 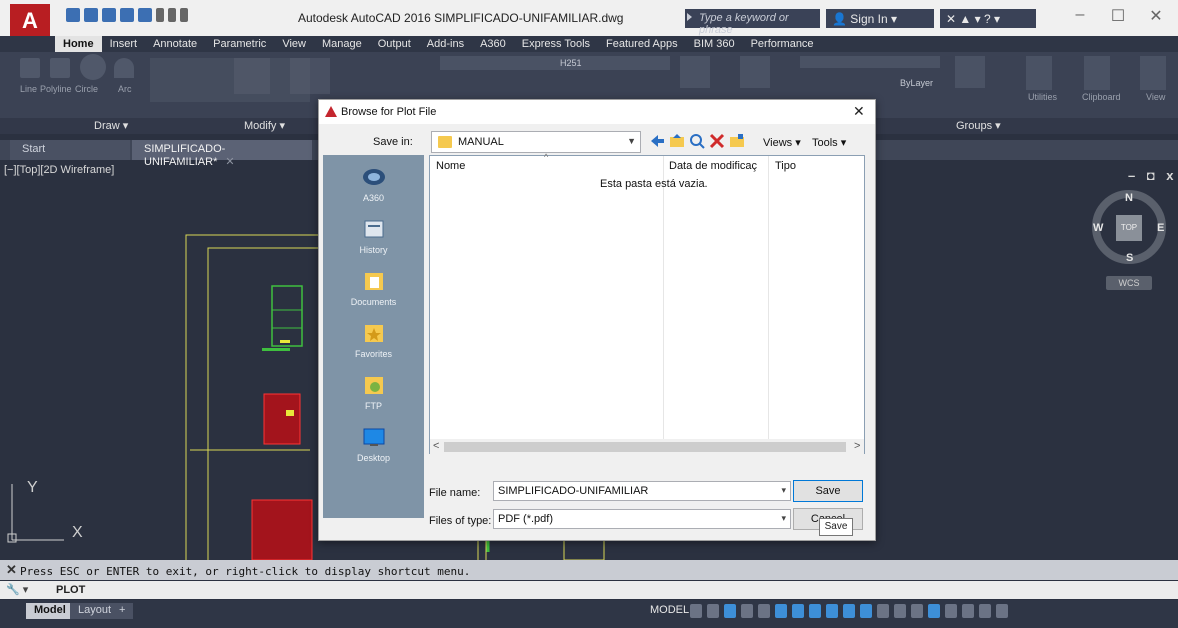 I want to click on tab-a360: A360, so click(x=493, y=44).